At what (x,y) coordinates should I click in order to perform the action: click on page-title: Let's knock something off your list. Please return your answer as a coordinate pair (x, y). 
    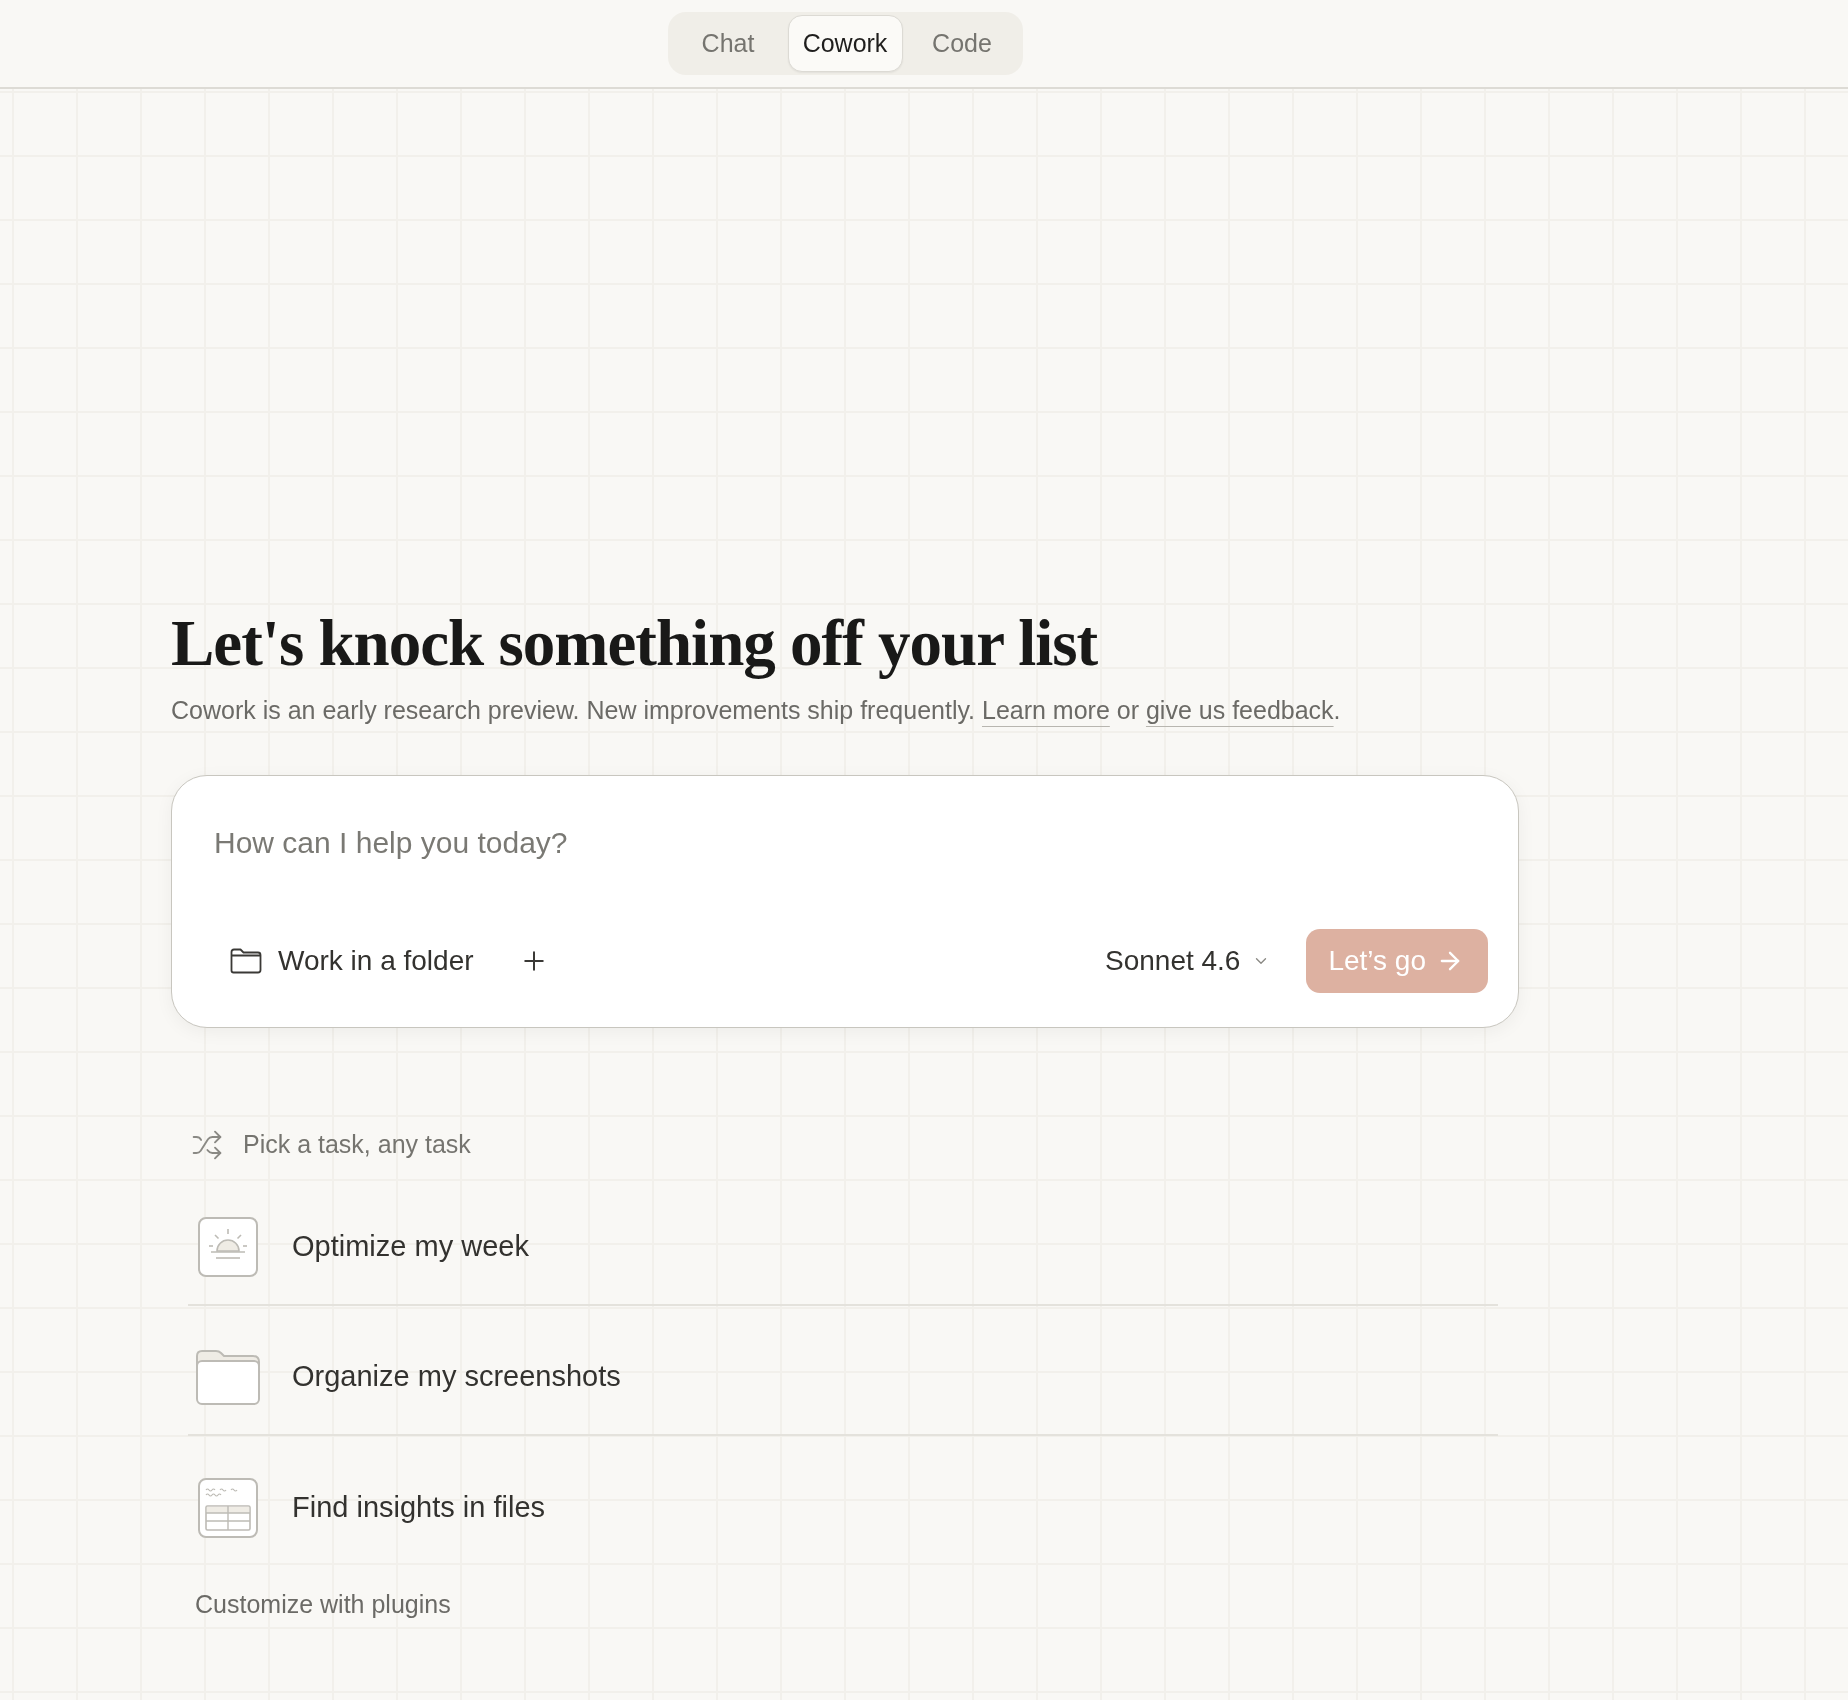
    Looking at the image, I should click on (635, 643).